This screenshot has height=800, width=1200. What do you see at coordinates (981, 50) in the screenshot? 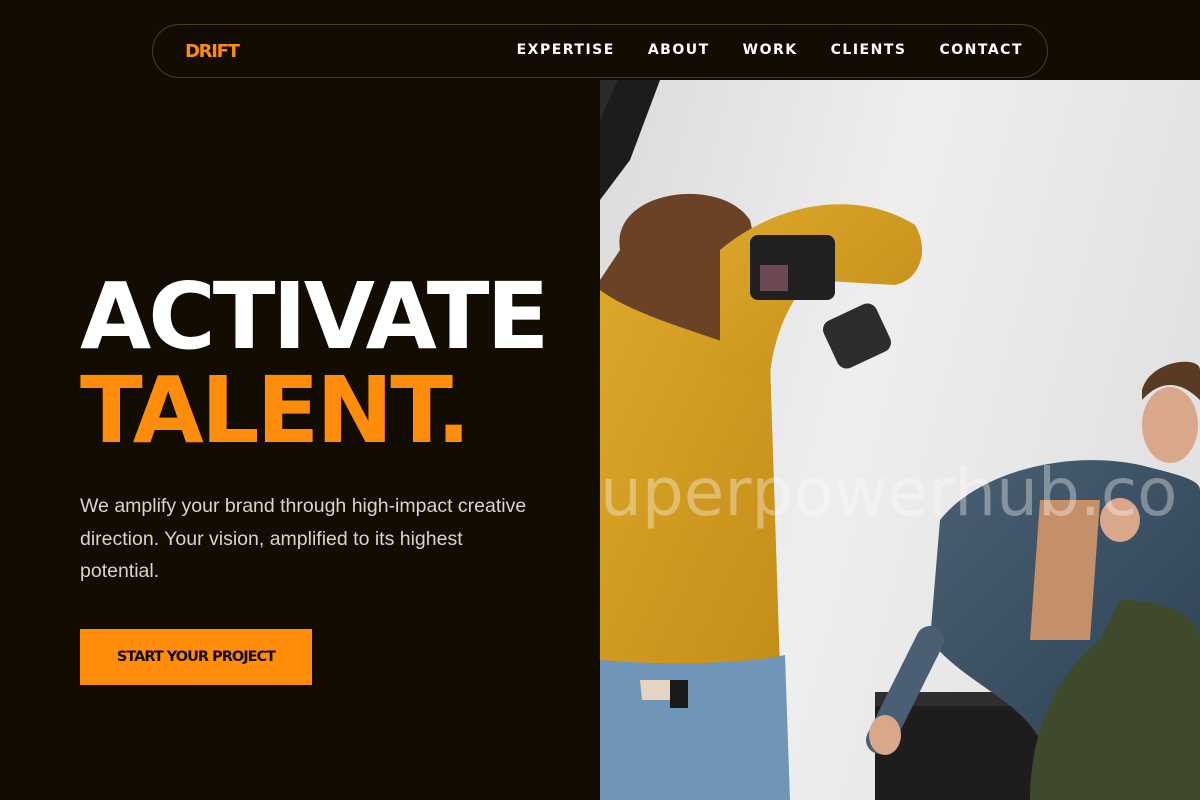
I see `nav-link-contact: CONTACT` at bounding box center [981, 50].